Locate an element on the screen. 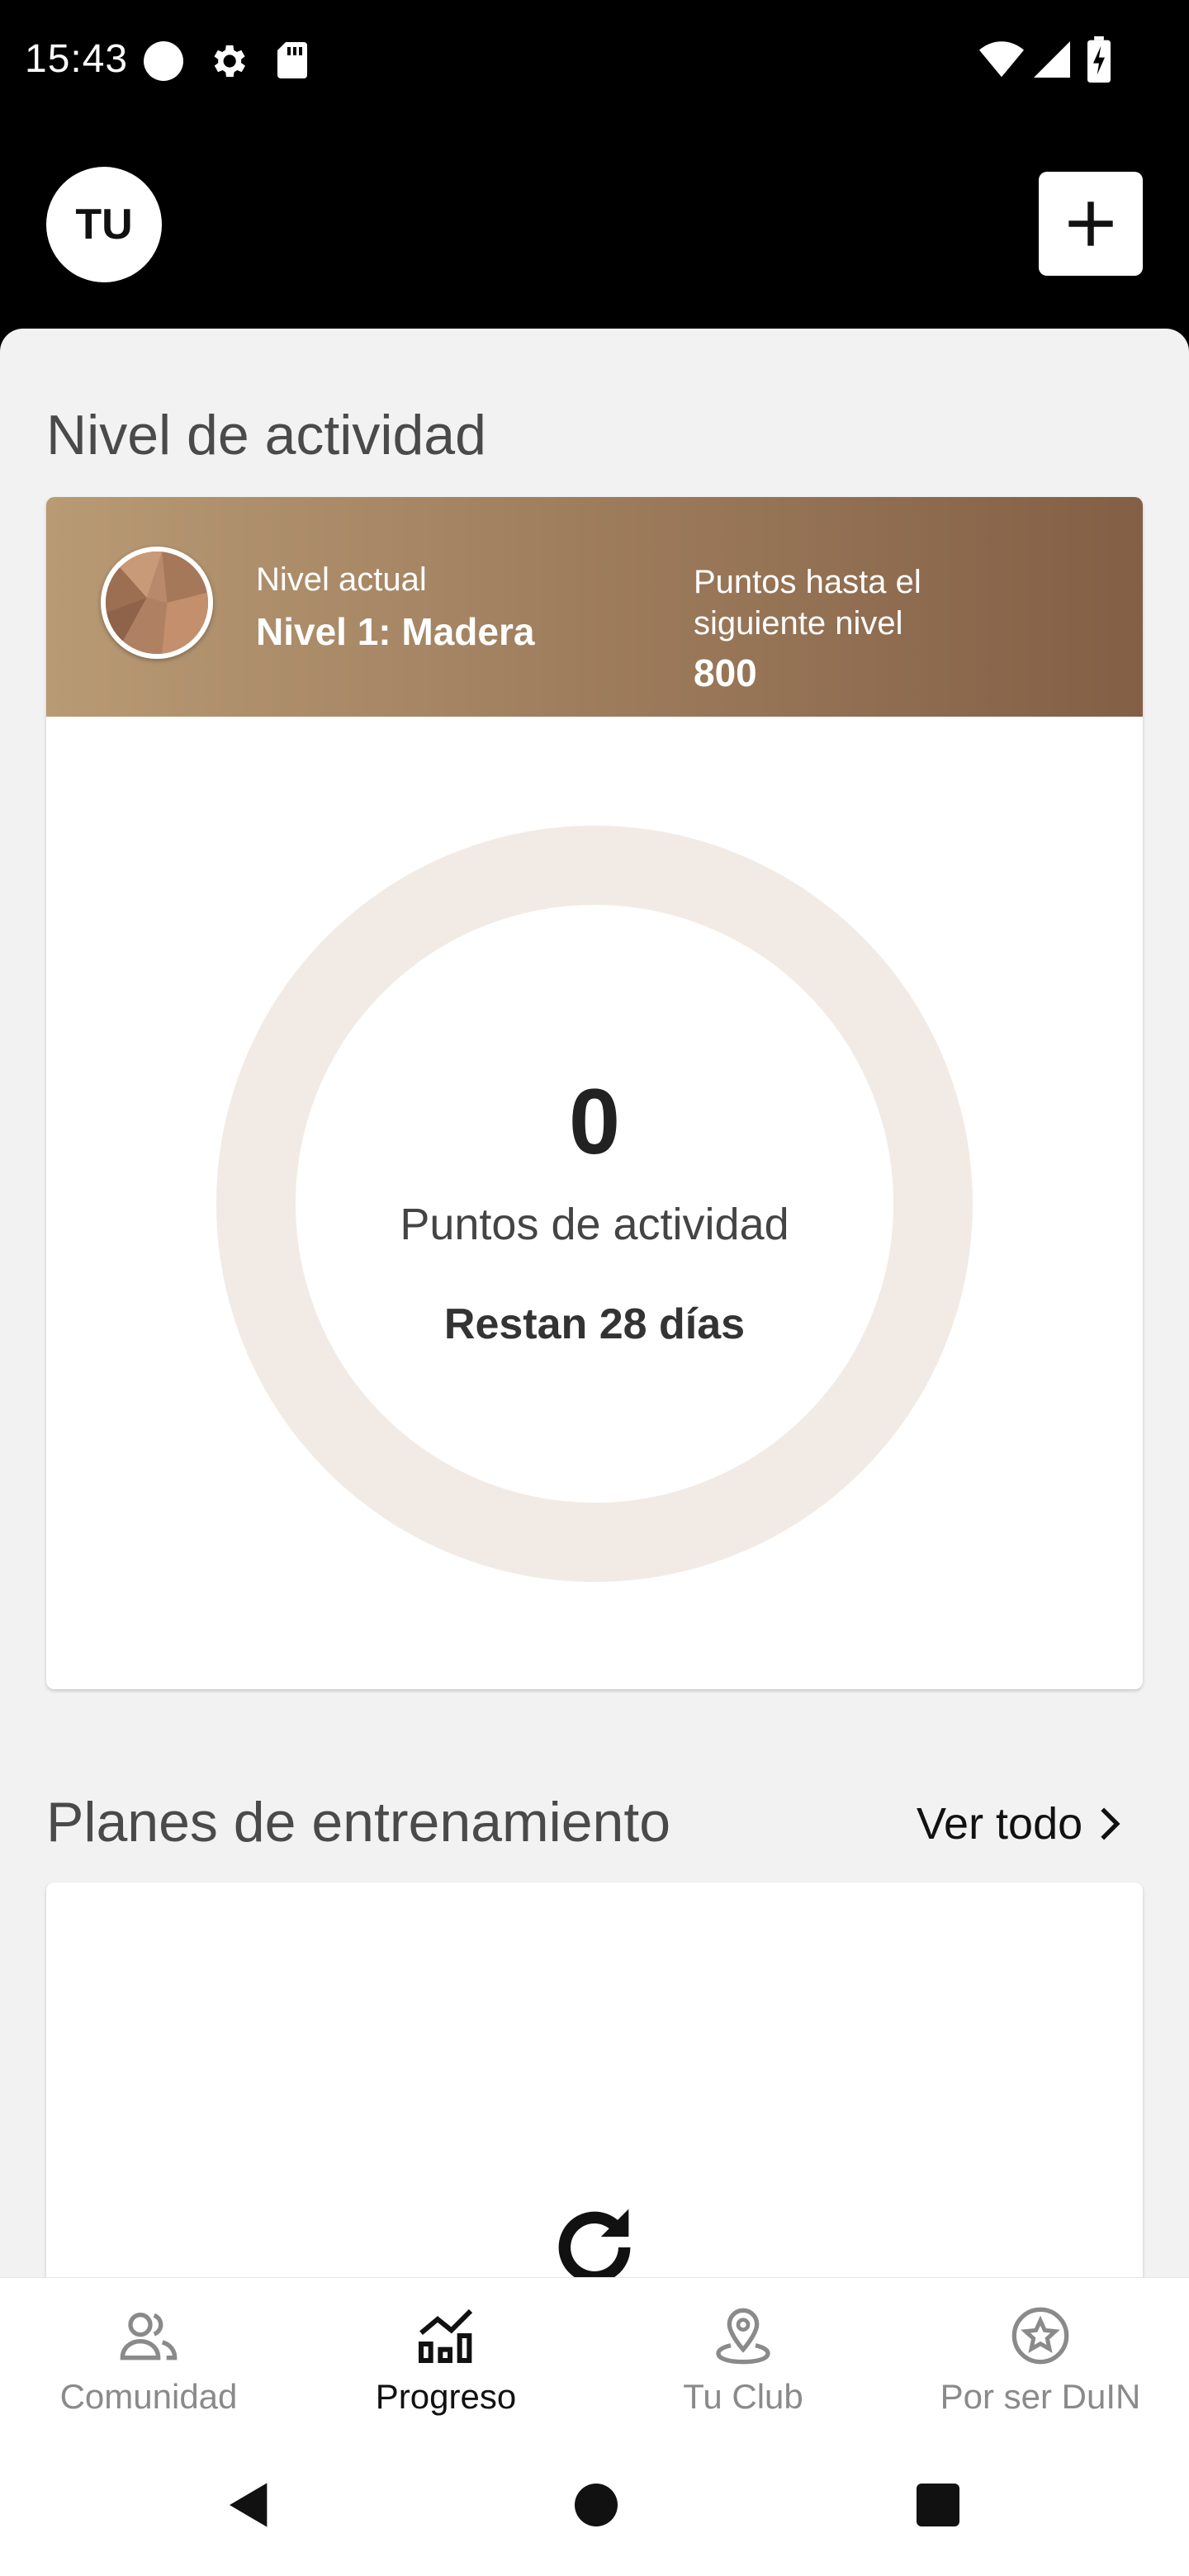  battery-charging-icon is located at coordinates (1099, 59).